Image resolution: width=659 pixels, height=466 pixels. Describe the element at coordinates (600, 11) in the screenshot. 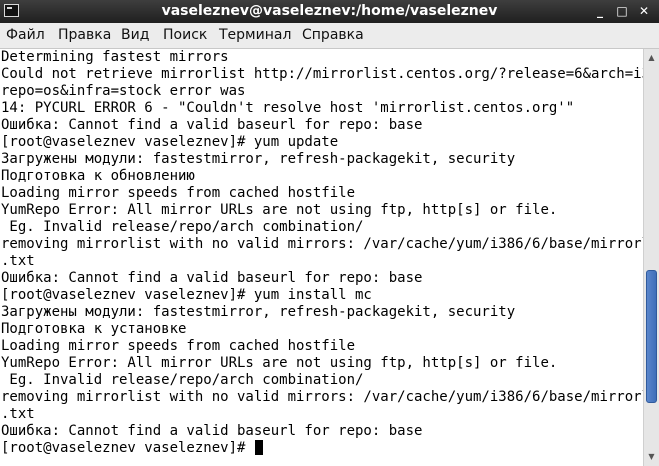

I see `minimize-button: _` at that location.